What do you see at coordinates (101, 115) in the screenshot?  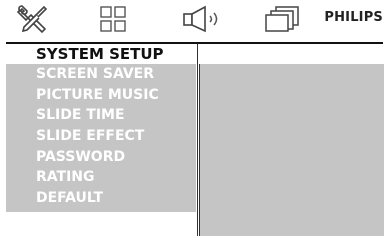 I see `menu-item-slide-time: SLIDE TIME` at bounding box center [101, 115].